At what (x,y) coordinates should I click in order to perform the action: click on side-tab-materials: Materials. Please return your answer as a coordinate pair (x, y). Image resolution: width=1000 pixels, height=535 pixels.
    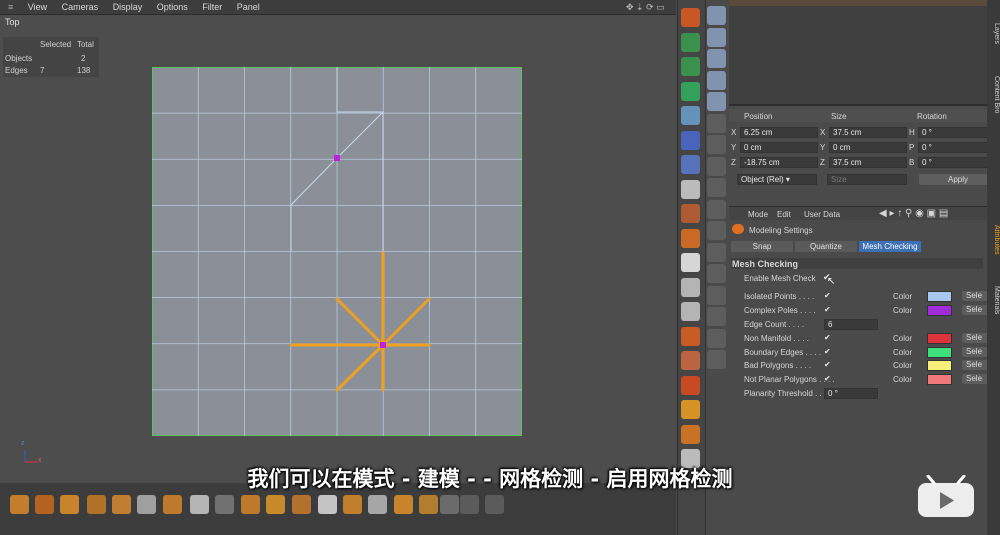
    Looking at the image, I should click on (993, 300).